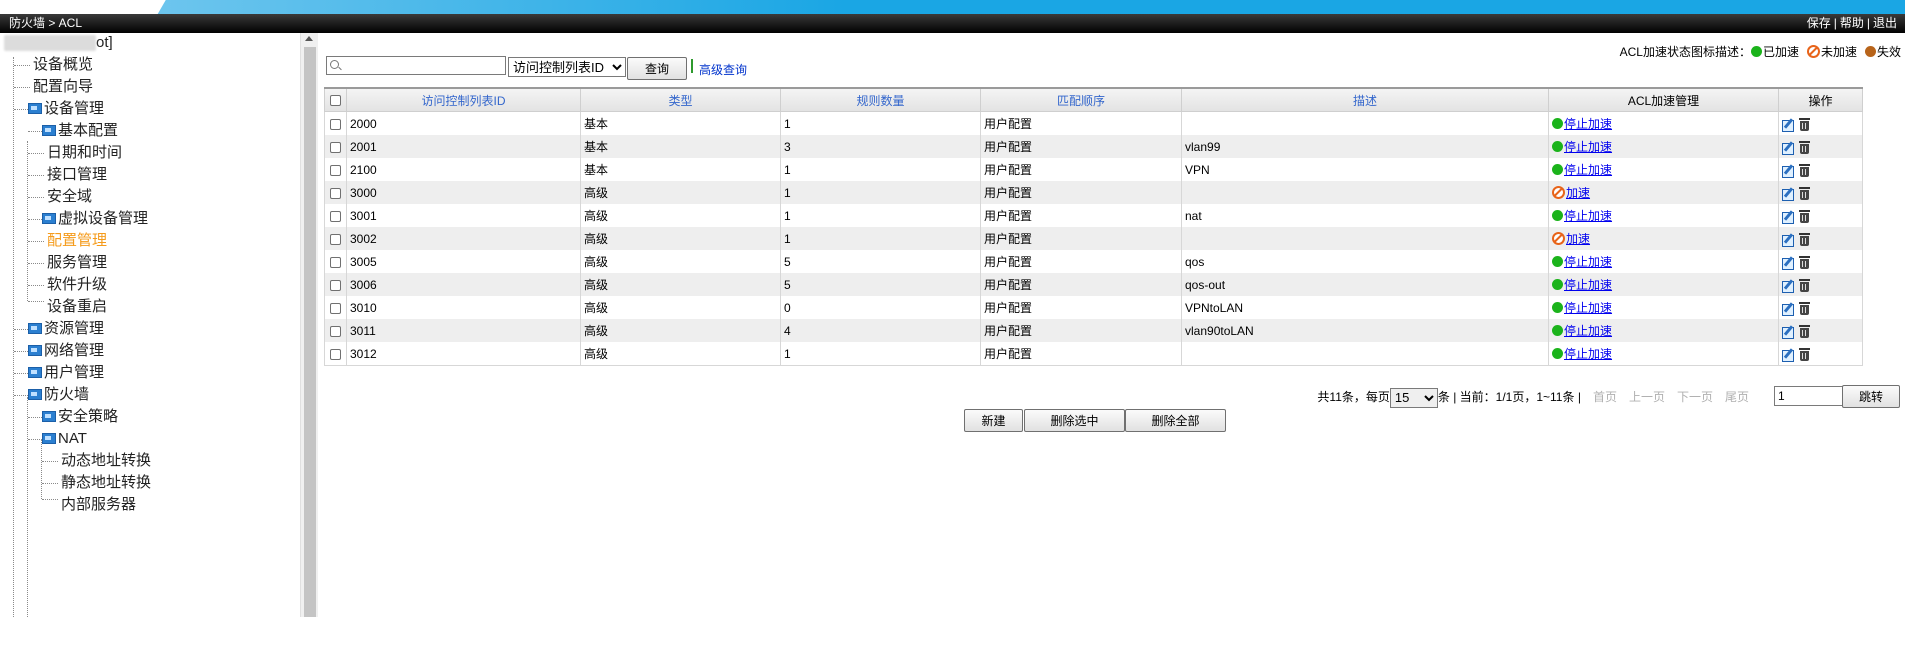 This screenshot has width=1905, height=669. Describe the element at coordinates (1175, 420) in the screenshot. I see `delete-all-button: 删除全部` at that location.